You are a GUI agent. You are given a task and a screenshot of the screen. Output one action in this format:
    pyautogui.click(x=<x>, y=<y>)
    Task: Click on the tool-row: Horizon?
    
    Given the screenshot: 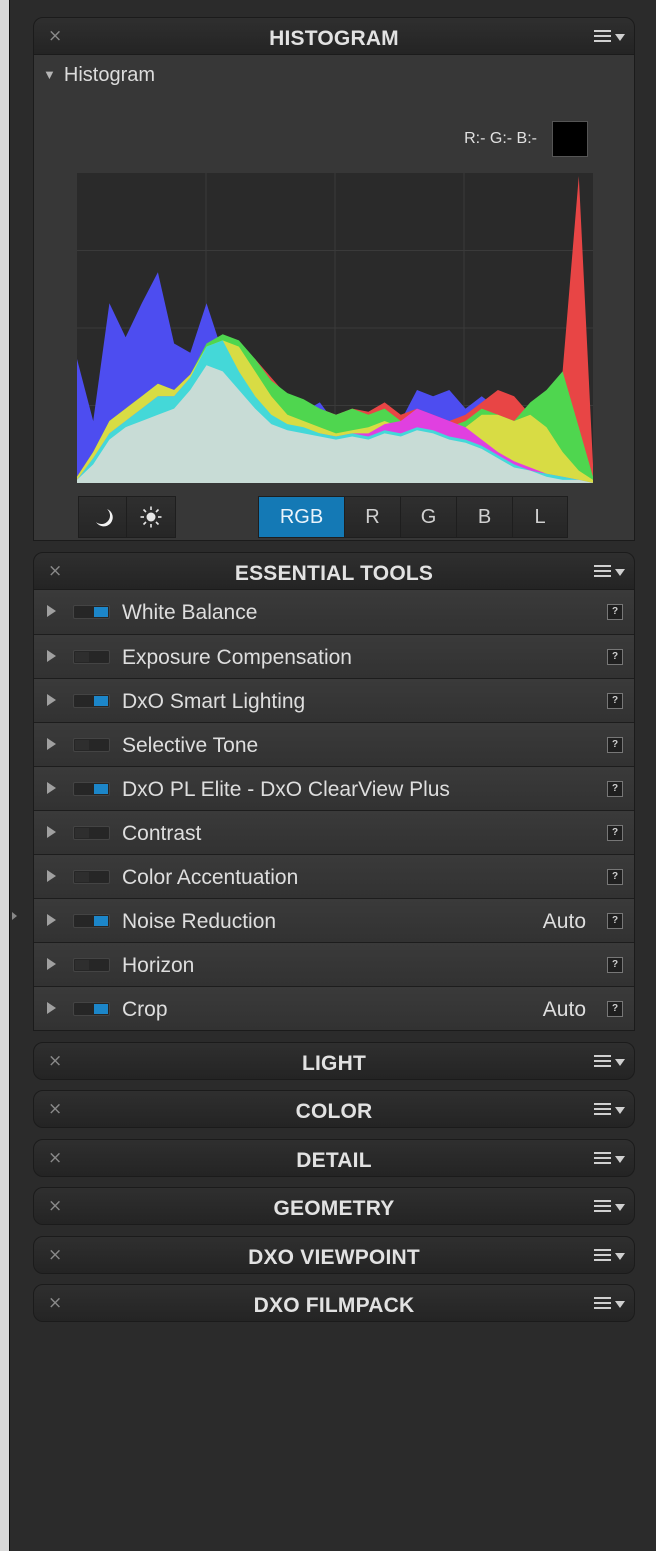 What is the action you would take?
    pyautogui.click(x=334, y=964)
    